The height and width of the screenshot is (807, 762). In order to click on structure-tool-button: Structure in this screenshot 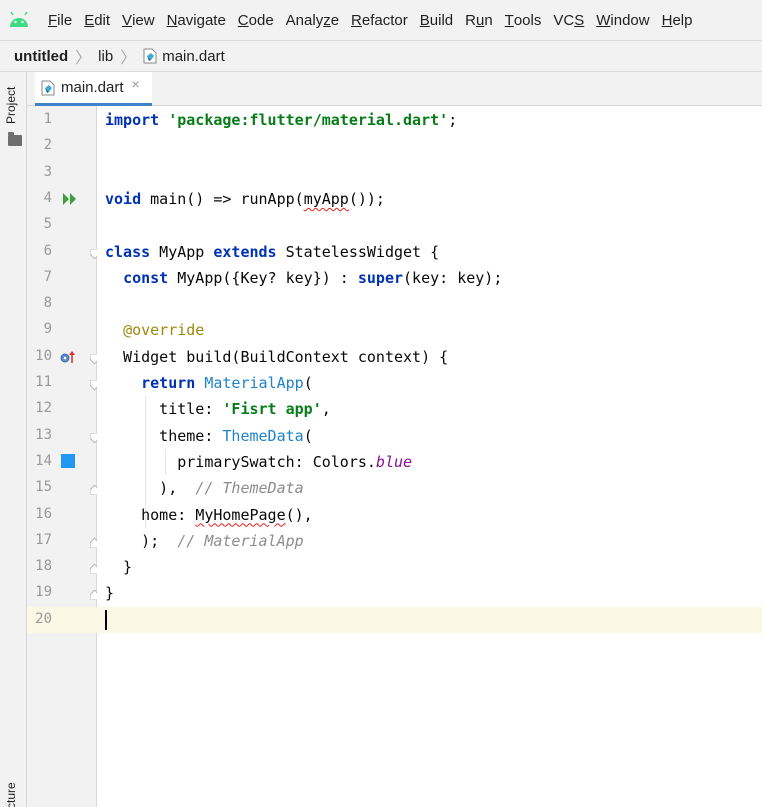, I will do `click(14, 789)`.